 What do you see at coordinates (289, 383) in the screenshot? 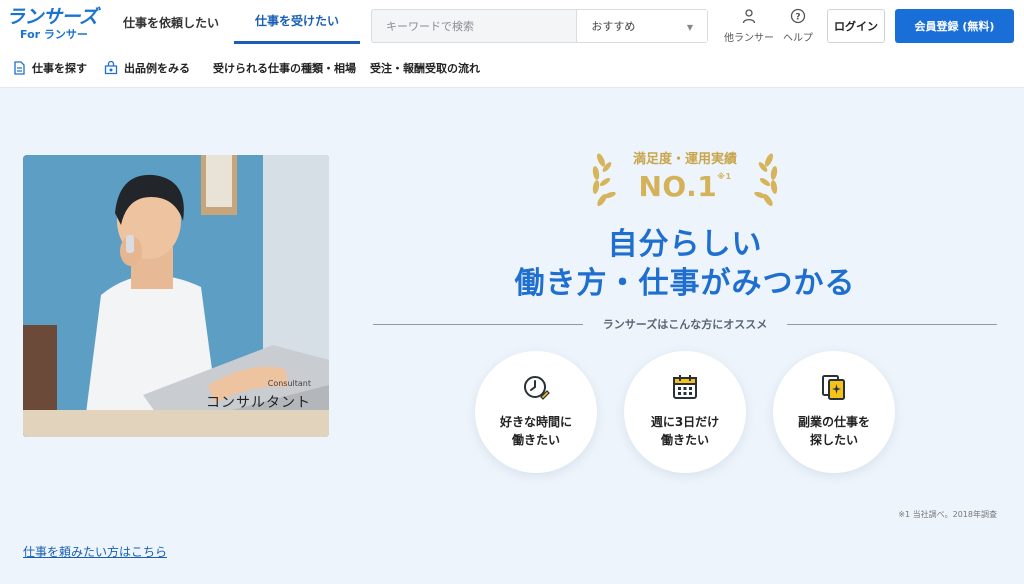
I see `photo-caption-en: Consultant` at bounding box center [289, 383].